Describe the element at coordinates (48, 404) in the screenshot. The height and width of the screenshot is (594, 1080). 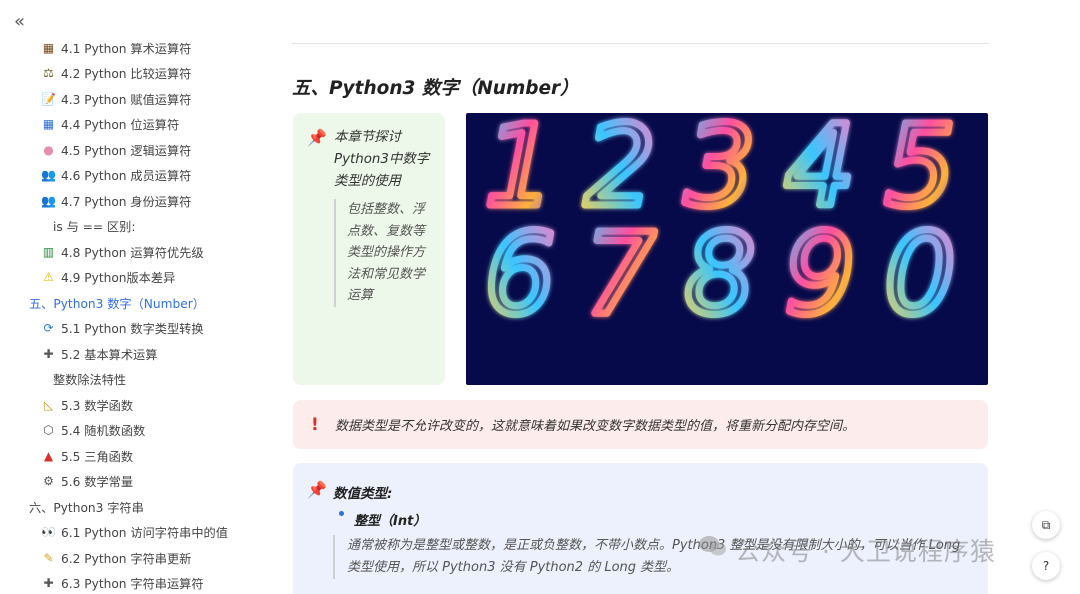
I see `triangle-ruler-icon: ◺` at that location.